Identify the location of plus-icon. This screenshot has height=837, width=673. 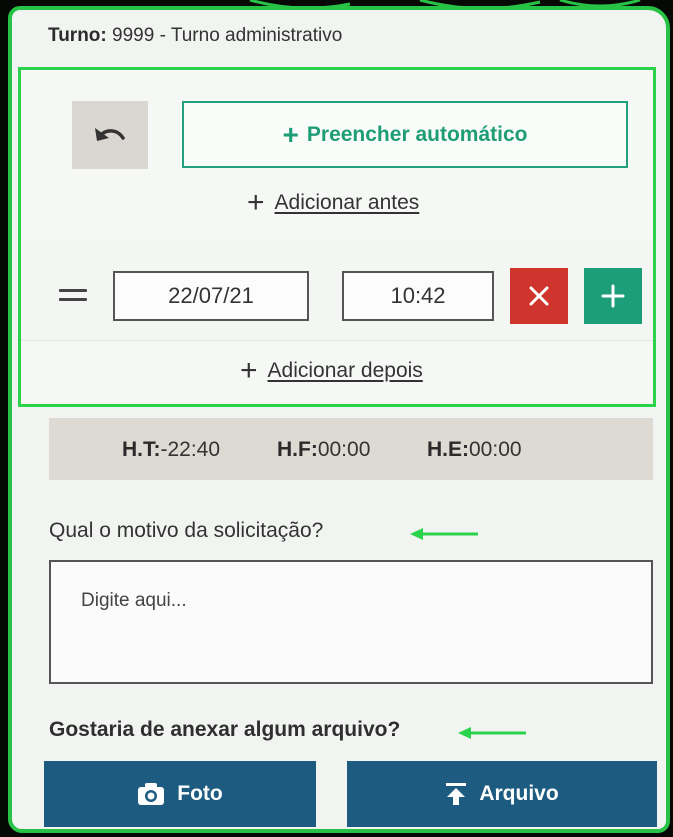
(613, 296).